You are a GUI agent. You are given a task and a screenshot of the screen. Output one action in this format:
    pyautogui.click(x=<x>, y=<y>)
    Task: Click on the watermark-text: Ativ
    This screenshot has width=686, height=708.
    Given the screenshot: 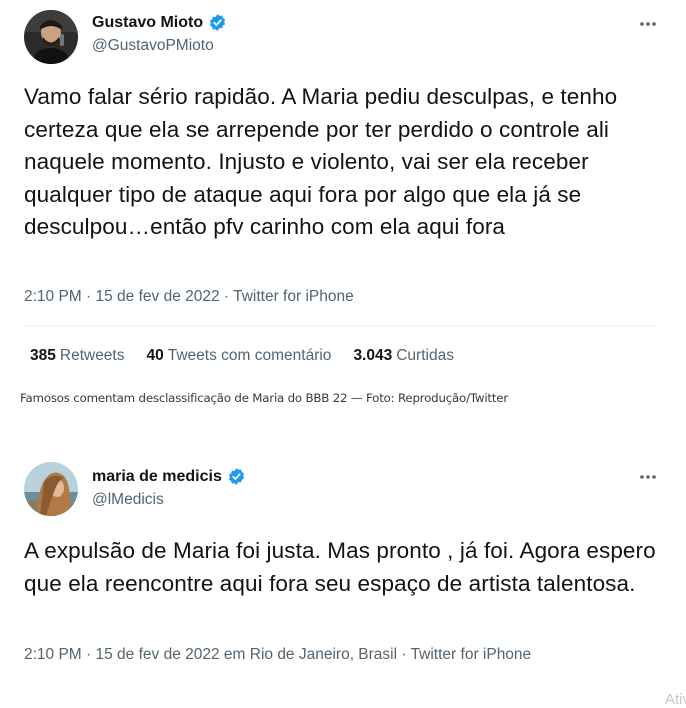 What is the action you would take?
    pyautogui.click(x=675, y=699)
    